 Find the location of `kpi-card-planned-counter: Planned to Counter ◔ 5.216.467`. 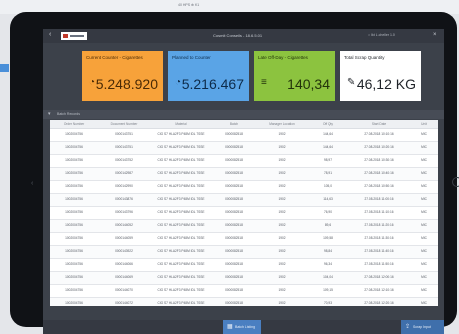

kpi-card-planned-counter: Planned to Counter ◔ 5.216.467 is located at coordinates (208, 76).